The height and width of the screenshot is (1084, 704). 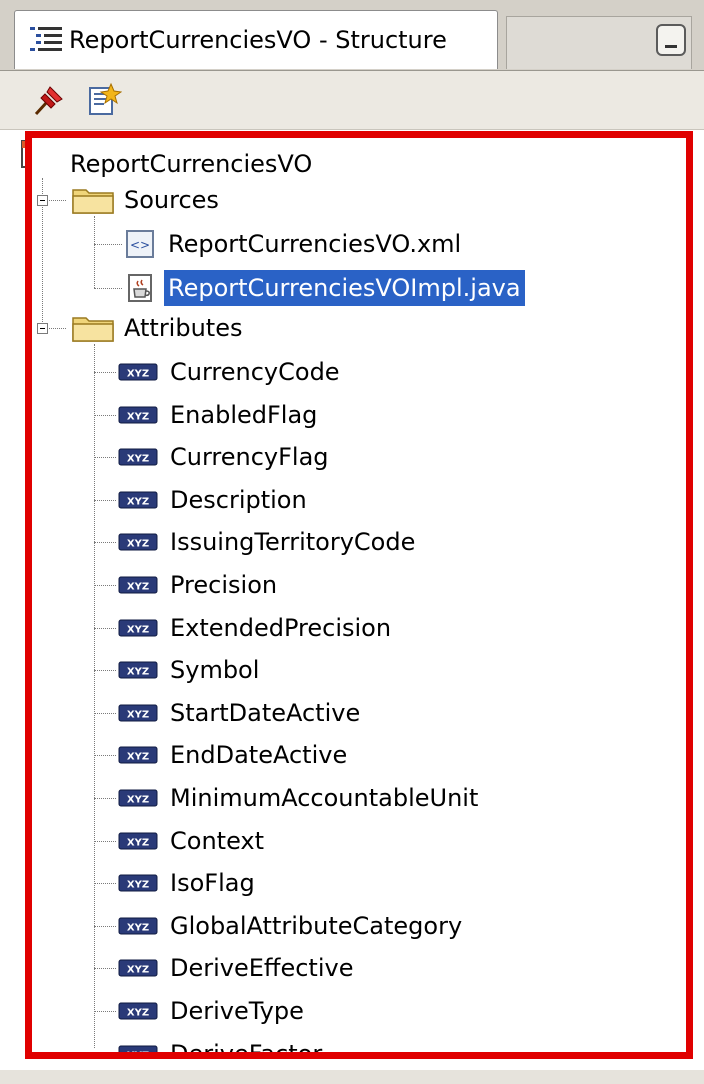 What do you see at coordinates (94, 252) in the screenshot?
I see `sources-children-connector` at bounding box center [94, 252].